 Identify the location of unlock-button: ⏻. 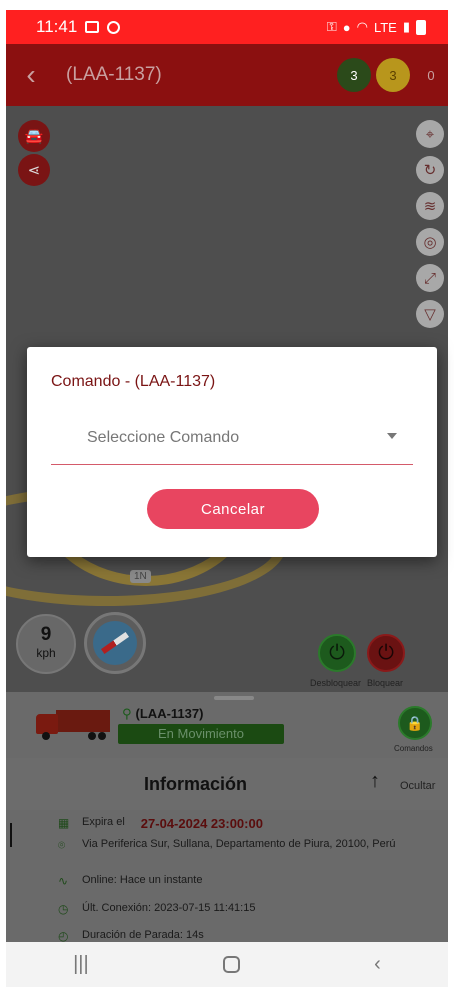
(337, 653).